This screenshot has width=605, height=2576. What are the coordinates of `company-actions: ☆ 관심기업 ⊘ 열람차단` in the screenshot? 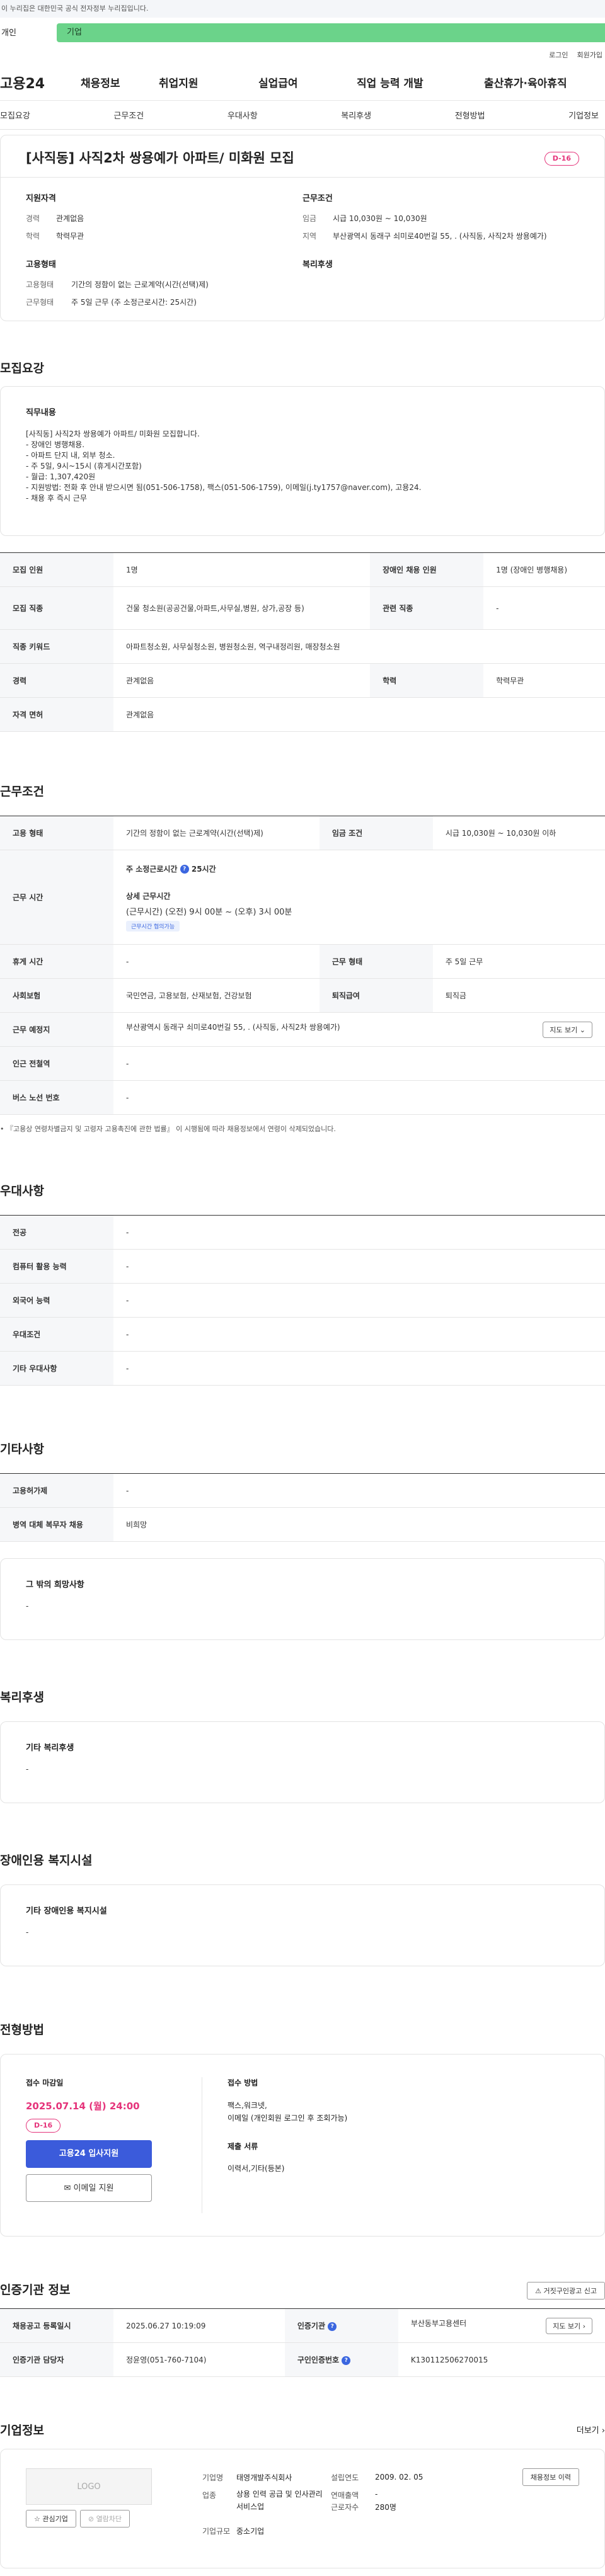 It's located at (89, 2519).